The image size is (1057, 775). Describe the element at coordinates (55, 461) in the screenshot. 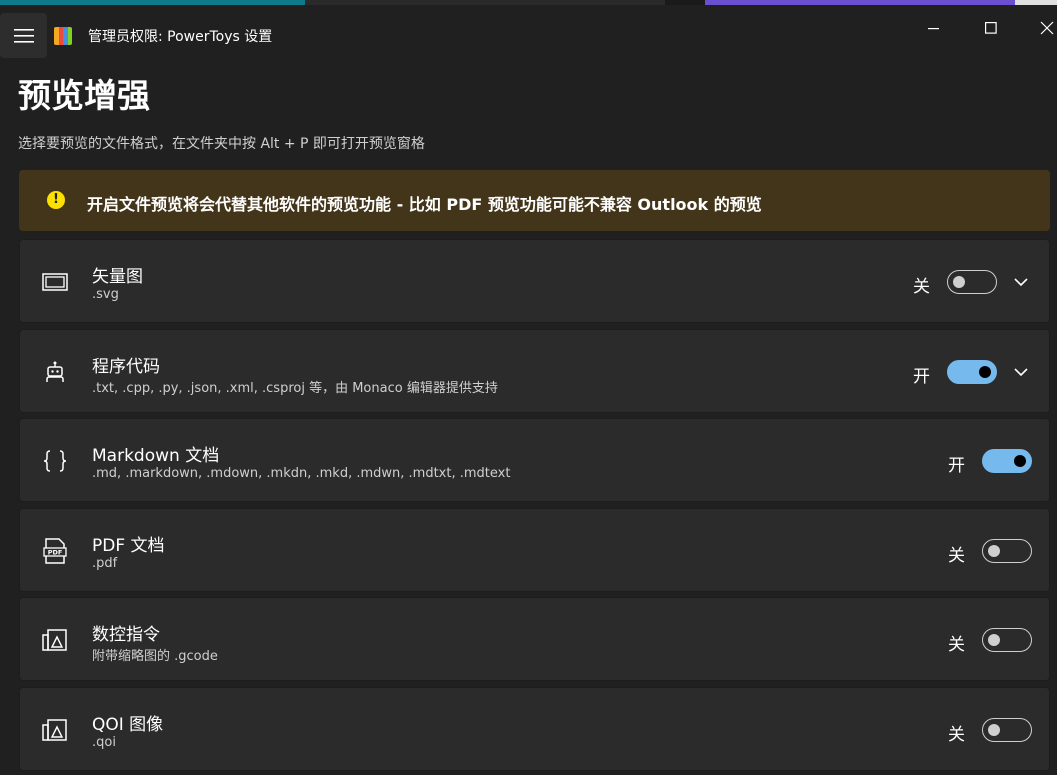

I see `braces-icon` at that location.